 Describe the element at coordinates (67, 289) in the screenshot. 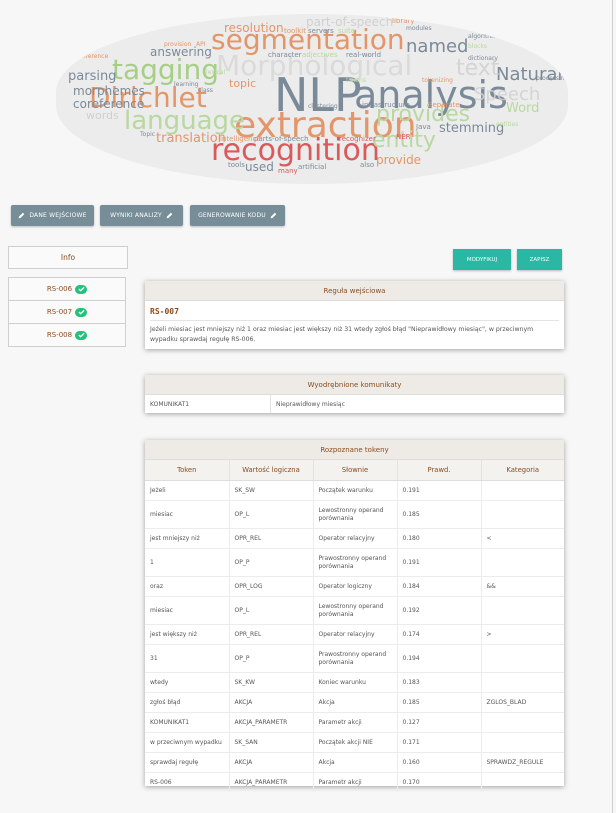

I see `rule-item-rs-006: RS-006` at that location.